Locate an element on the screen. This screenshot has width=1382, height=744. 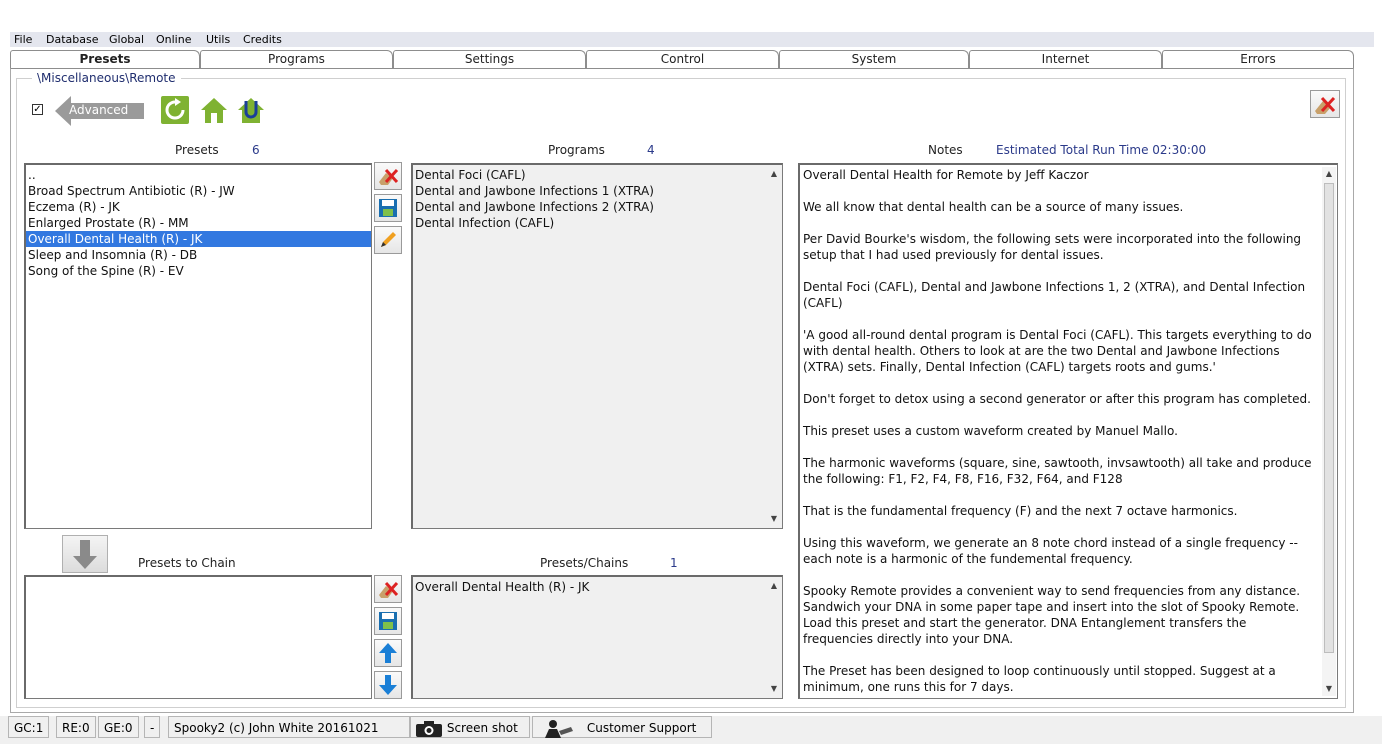
edit-preset-button is located at coordinates (388, 240).